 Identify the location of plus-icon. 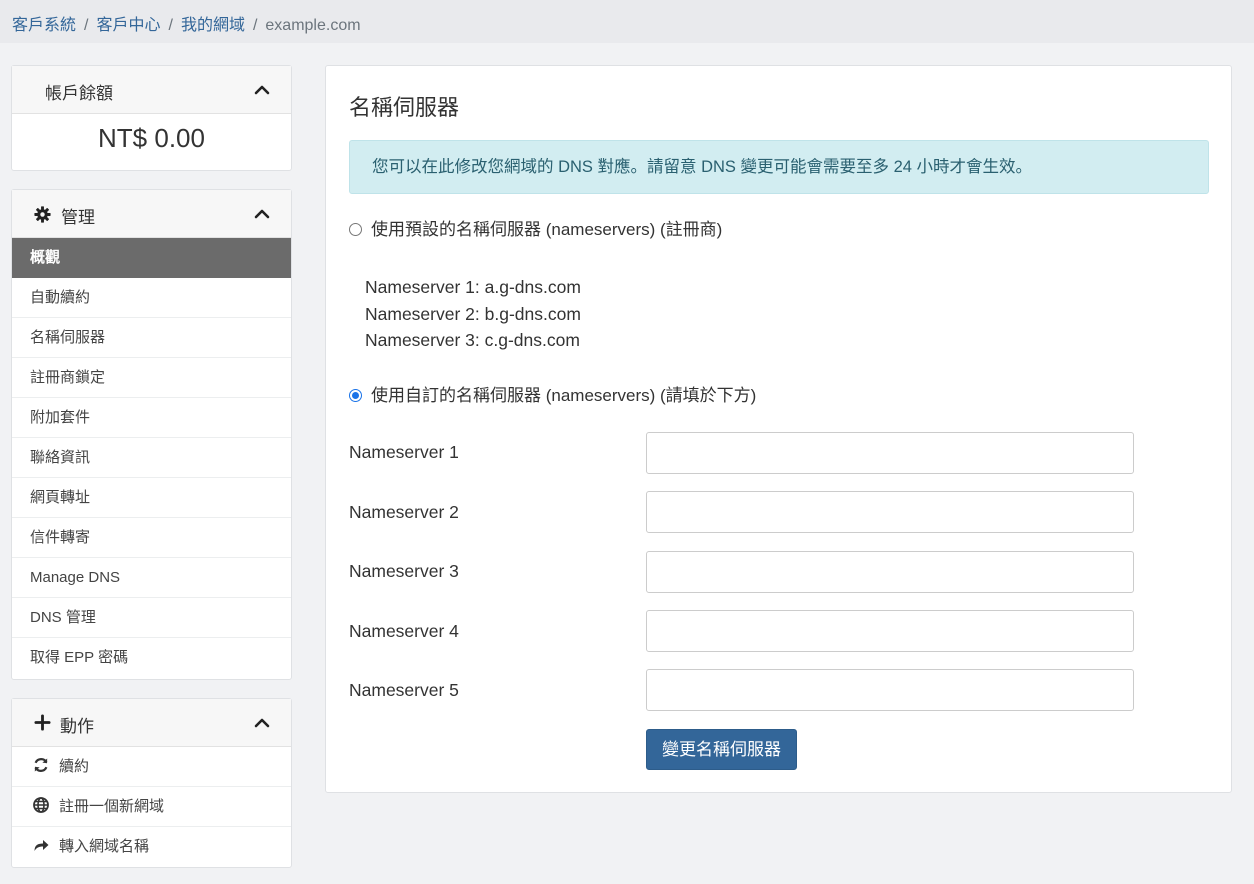
(42, 722).